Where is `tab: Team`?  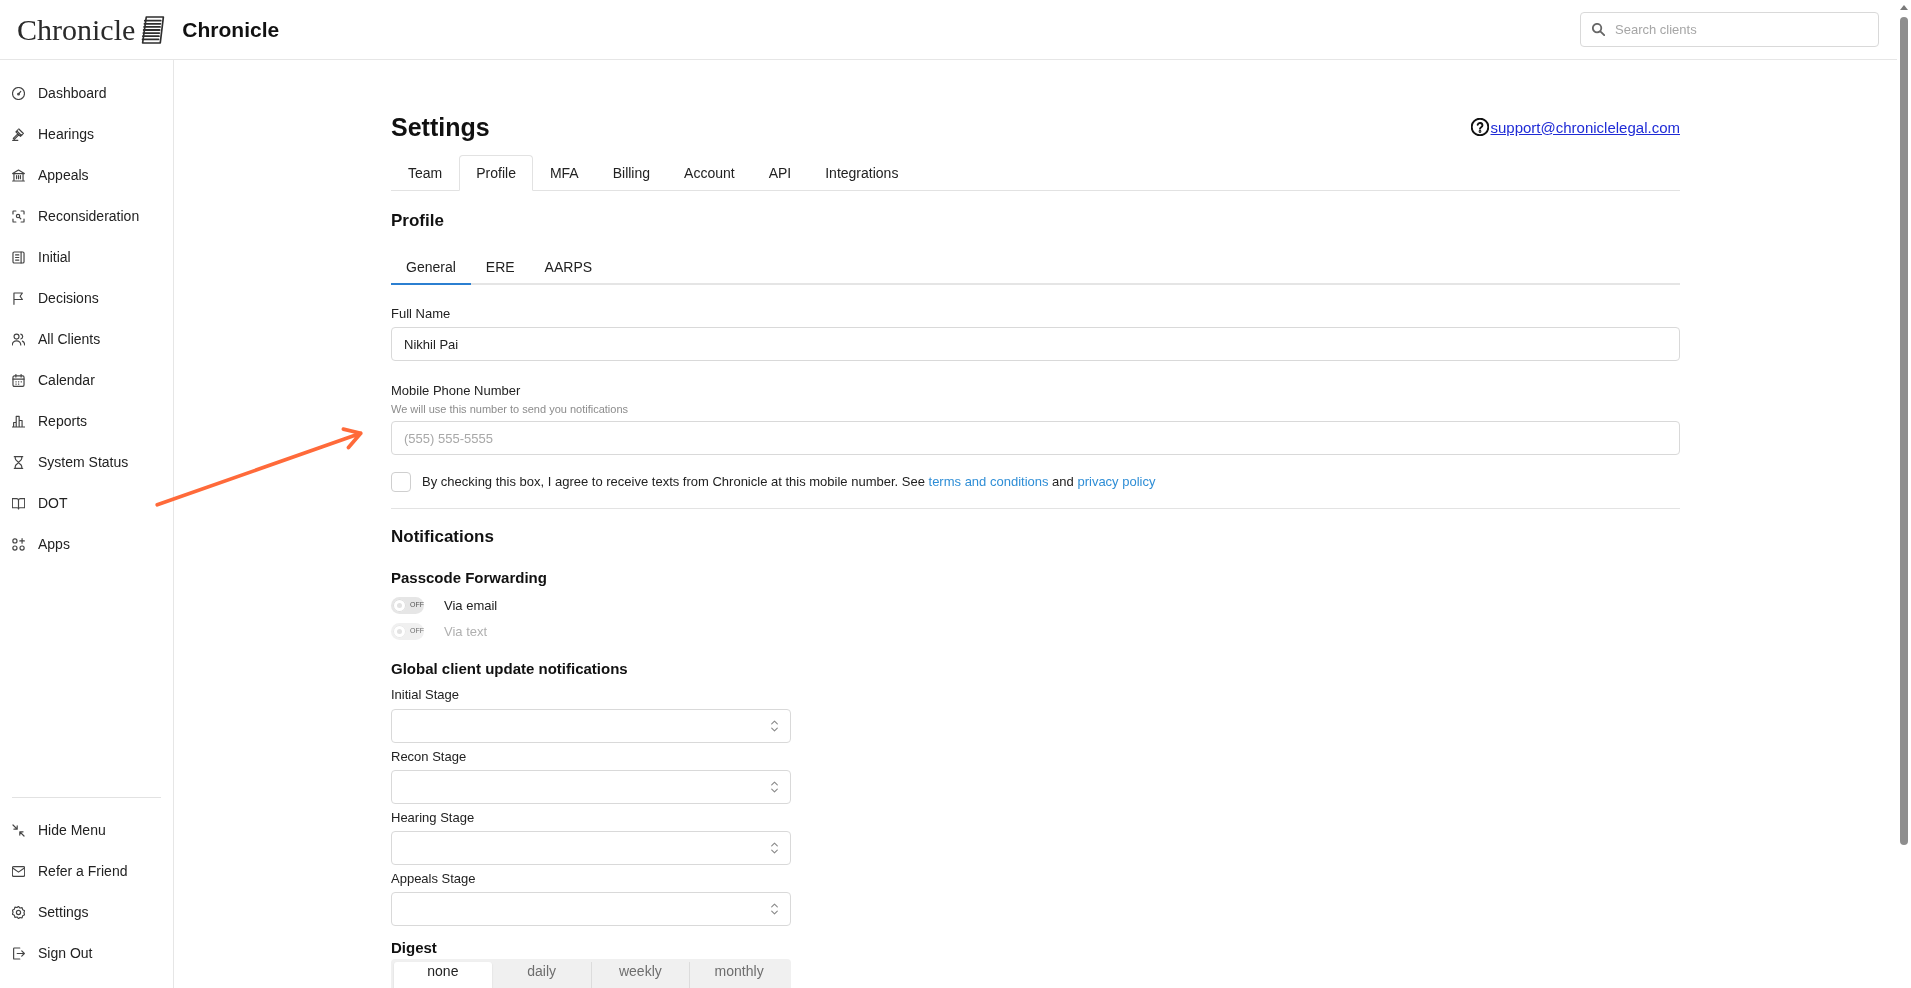 tab: Team is located at coordinates (425, 173).